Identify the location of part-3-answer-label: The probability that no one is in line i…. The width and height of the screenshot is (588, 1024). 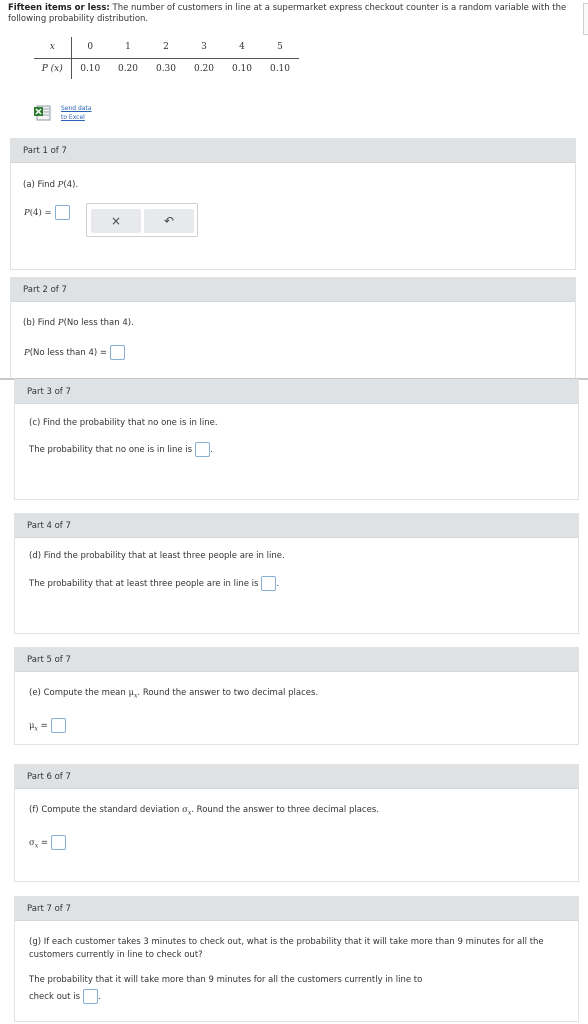
(111, 450).